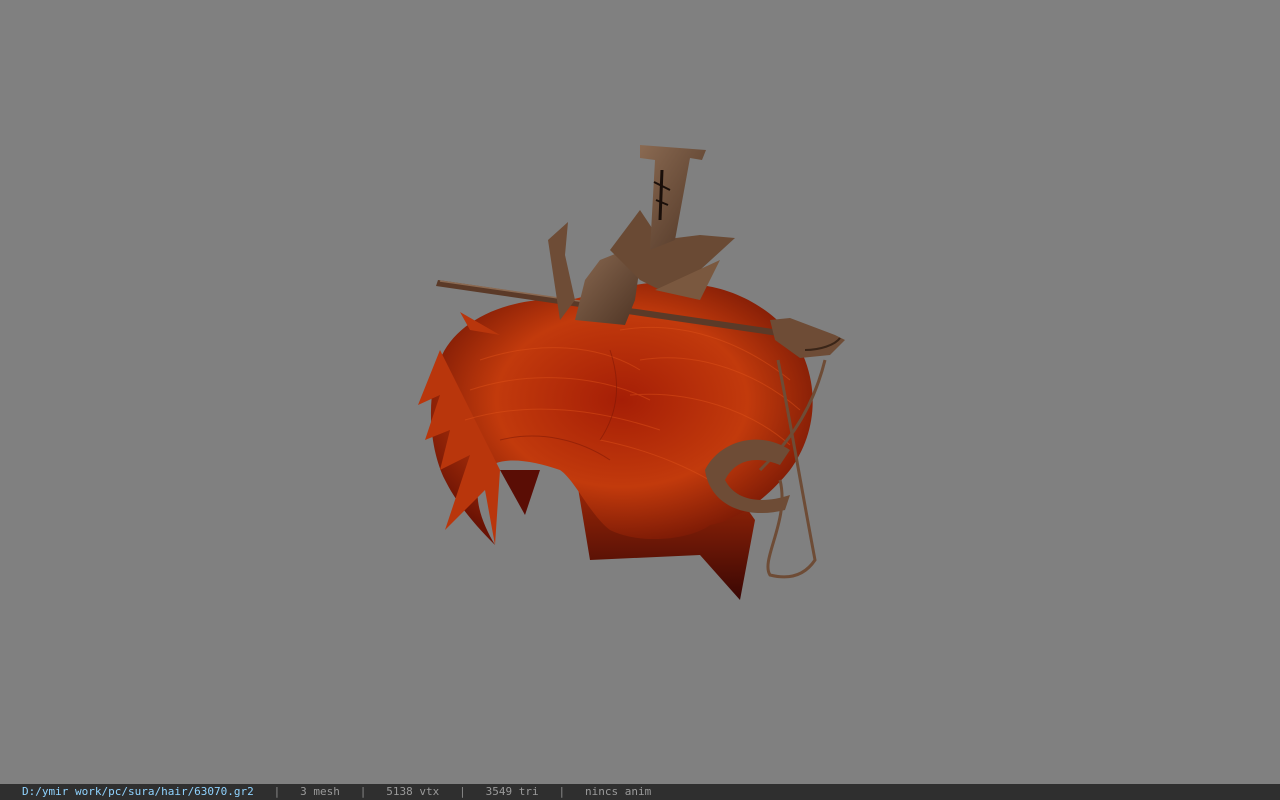 This screenshot has height=800, width=1280. What do you see at coordinates (512, 791) in the screenshot?
I see `triangle-count: 3549 tri` at bounding box center [512, 791].